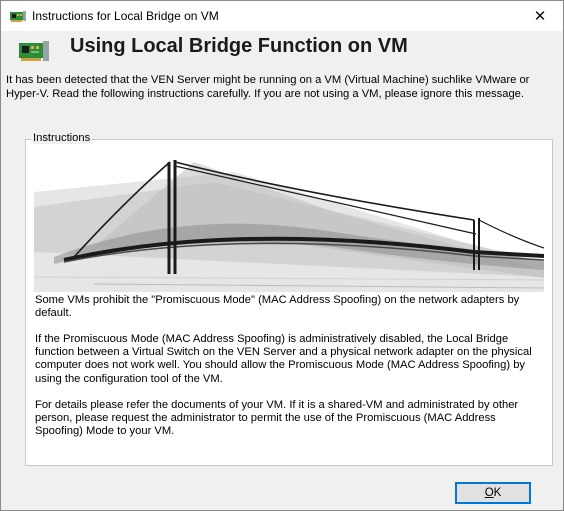 Image resolution: width=564 pixels, height=511 pixels. What do you see at coordinates (282, 16) in the screenshot?
I see `title-bar: Instructions for Local Bridge on VM ✕` at bounding box center [282, 16].